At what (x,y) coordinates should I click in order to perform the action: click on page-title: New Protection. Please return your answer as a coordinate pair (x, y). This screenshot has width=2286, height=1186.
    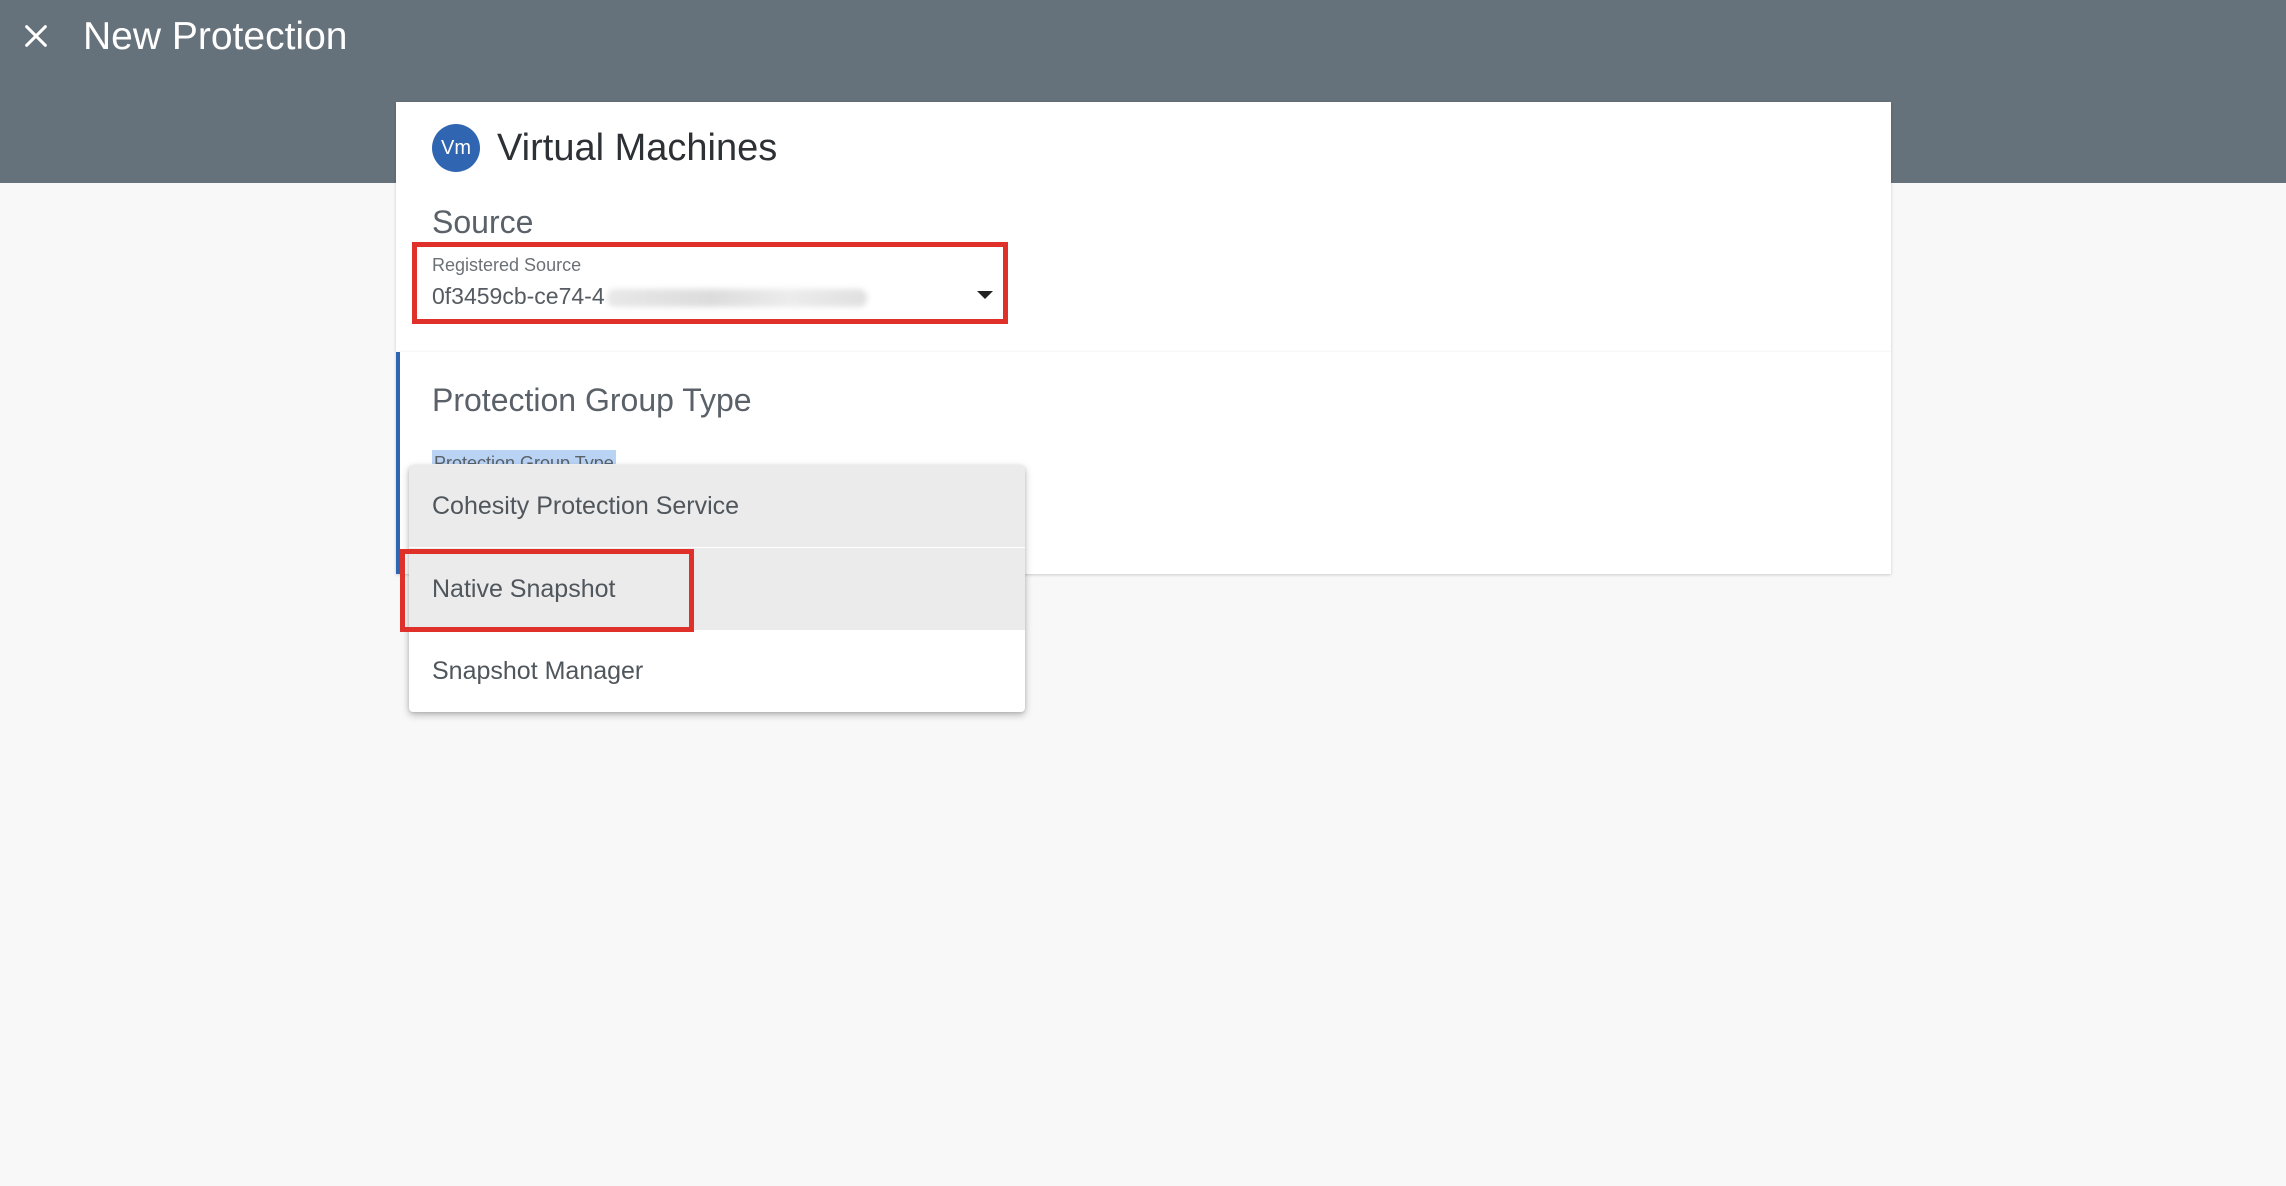
    Looking at the image, I should click on (215, 36).